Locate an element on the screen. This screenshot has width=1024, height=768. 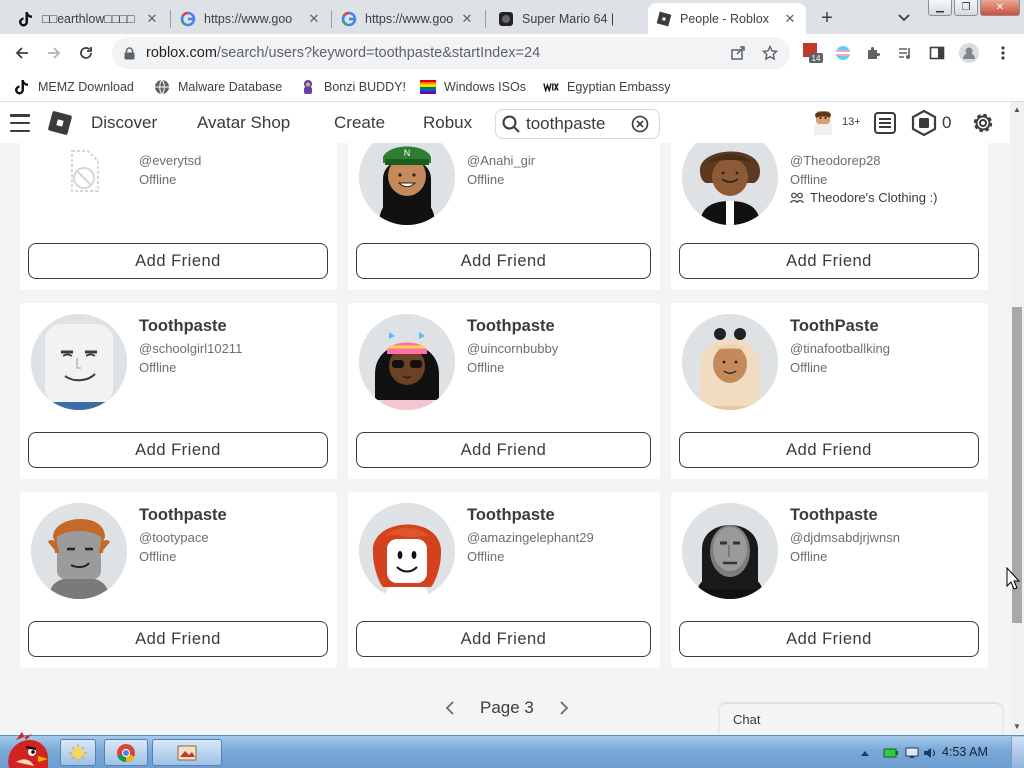
previous-page-icon is located at coordinates (450, 708).